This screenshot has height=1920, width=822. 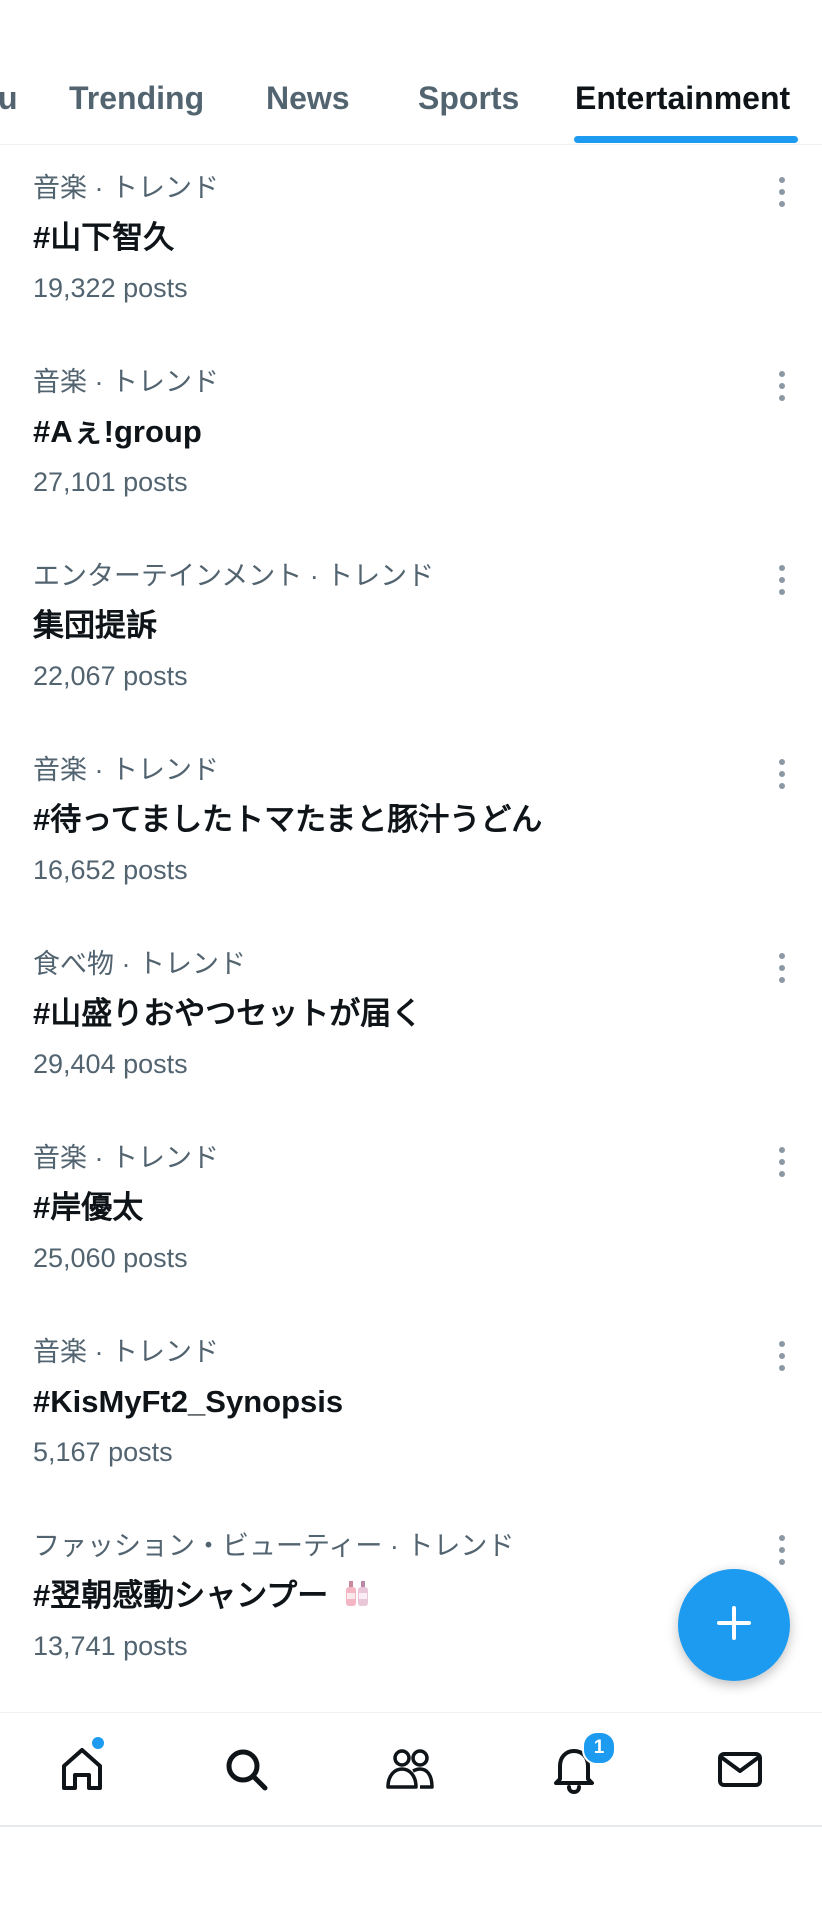 I want to click on home-icon, so click(x=82, y=1766).